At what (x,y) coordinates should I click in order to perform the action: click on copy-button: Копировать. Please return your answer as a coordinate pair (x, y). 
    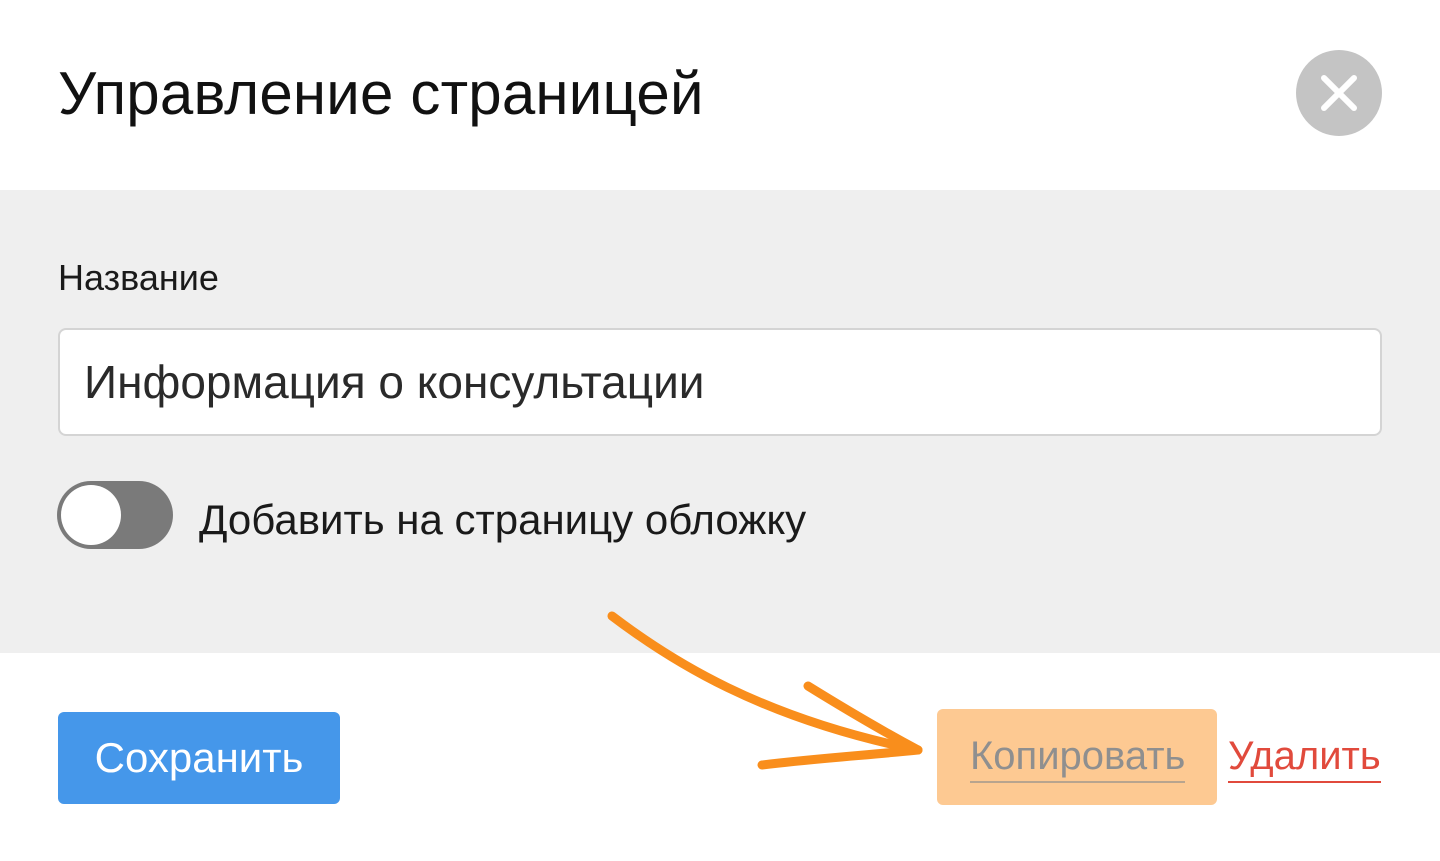
    Looking at the image, I should click on (1077, 757).